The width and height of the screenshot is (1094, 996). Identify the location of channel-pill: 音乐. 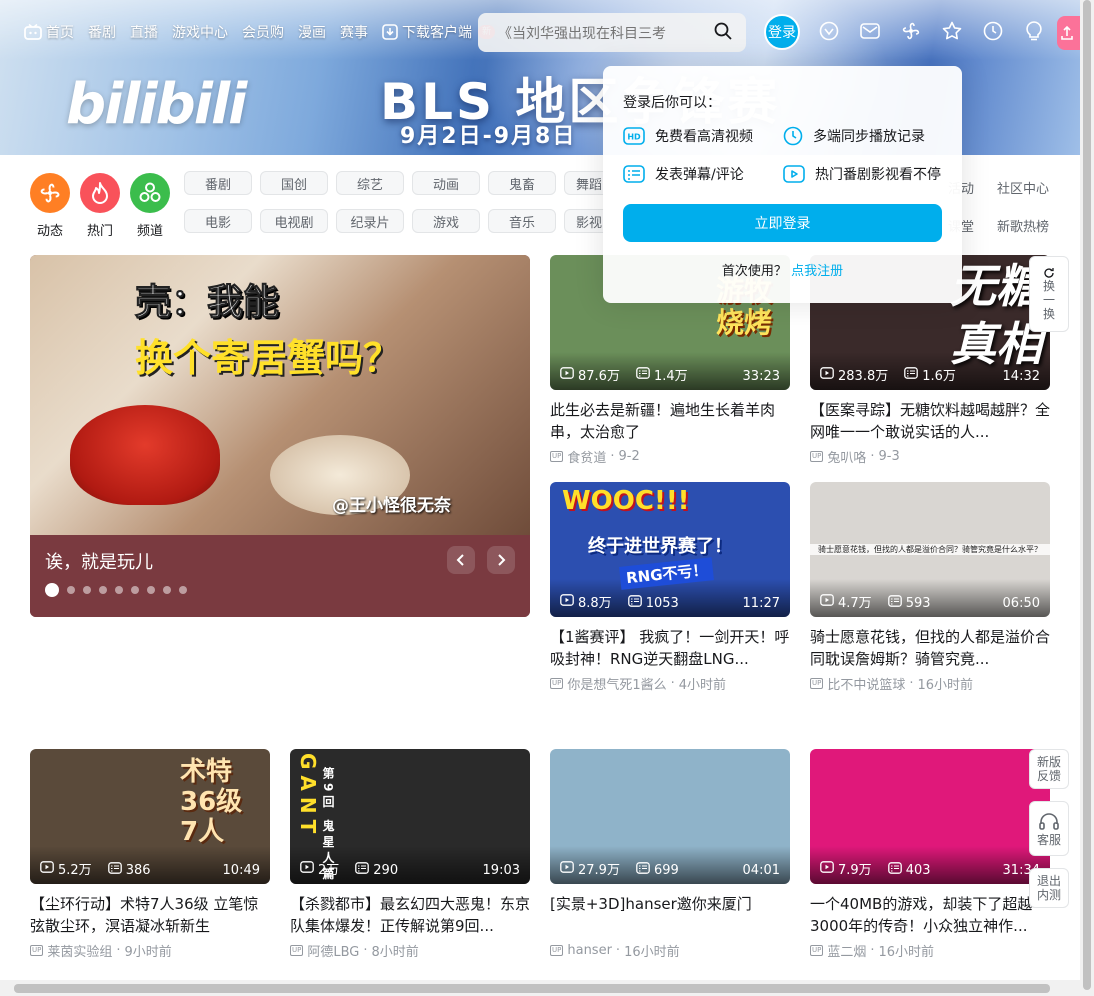
(522, 221).